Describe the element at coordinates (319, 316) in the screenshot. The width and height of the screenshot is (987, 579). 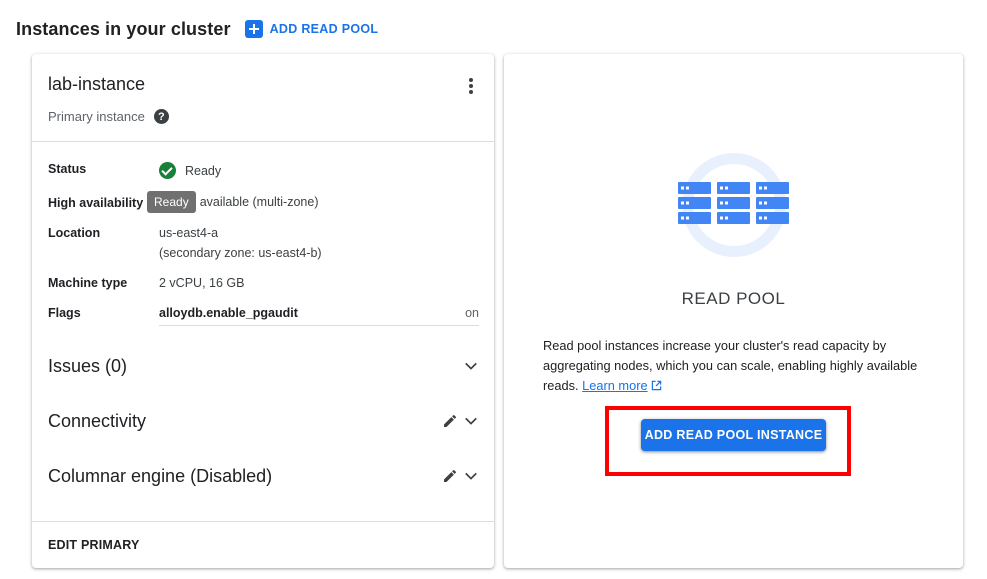
I see `flag-row: alloydb.enable_pgaudit on` at that location.